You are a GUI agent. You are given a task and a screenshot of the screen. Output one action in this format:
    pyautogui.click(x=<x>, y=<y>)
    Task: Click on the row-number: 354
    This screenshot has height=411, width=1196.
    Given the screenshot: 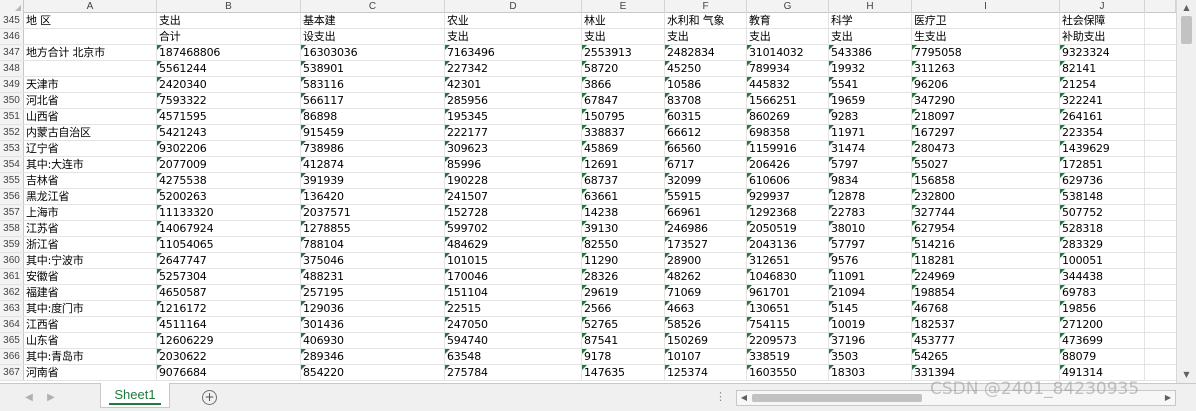 What is the action you would take?
    pyautogui.click(x=12, y=164)
    